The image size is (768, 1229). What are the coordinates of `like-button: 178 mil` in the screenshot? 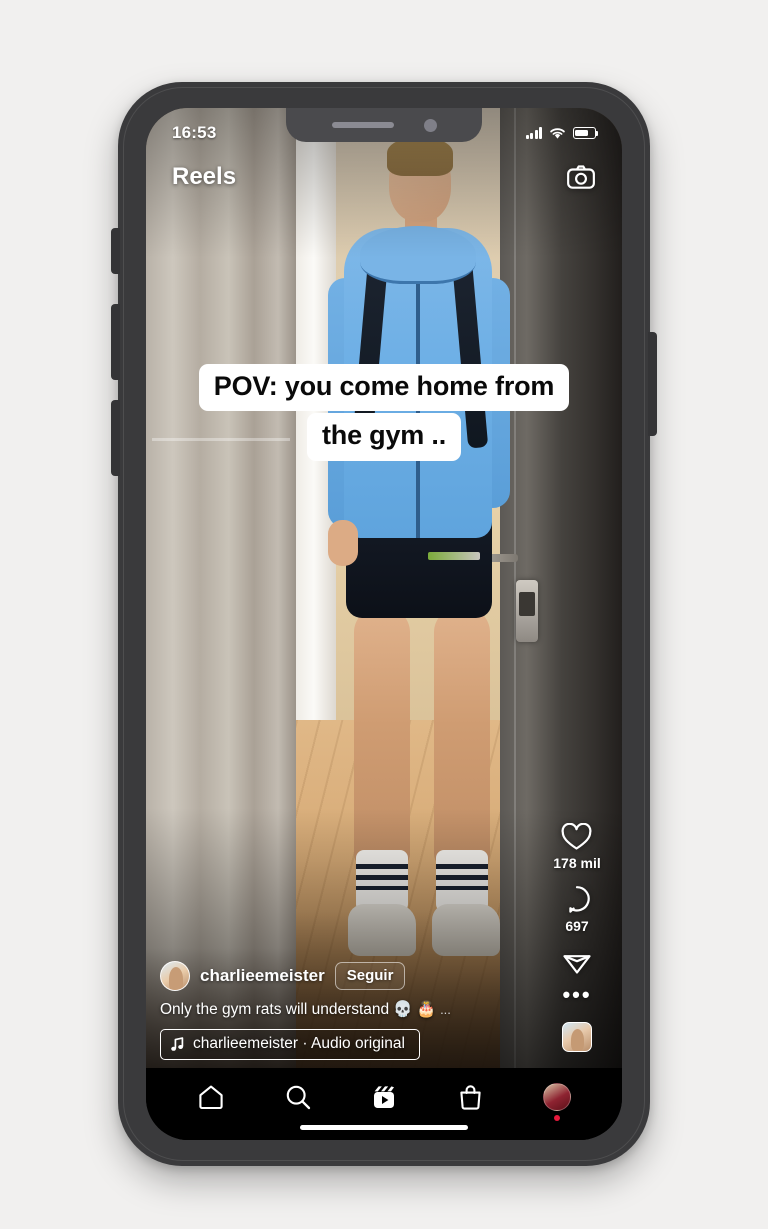 It's located at (577, 847).